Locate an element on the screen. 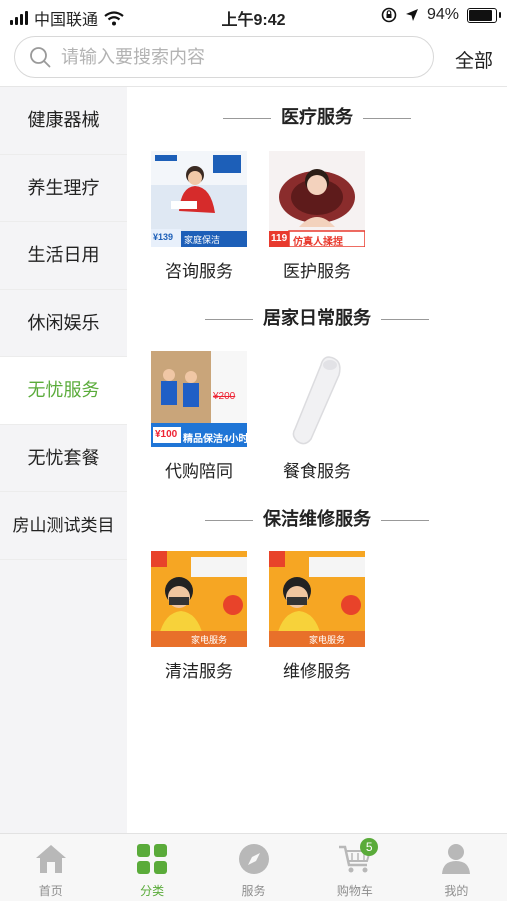 The width and height of the screenshot is (507, 901). tab-label: 购物车 is located at coordinates (354, 891).